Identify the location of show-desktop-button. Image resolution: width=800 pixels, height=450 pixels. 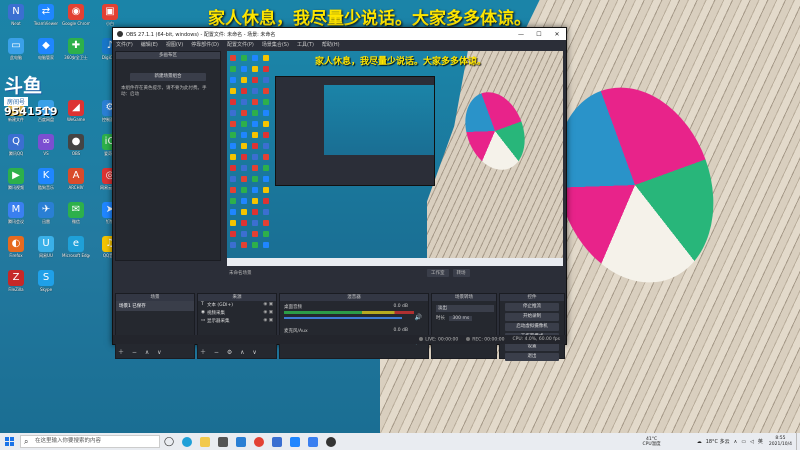
(798, 441).